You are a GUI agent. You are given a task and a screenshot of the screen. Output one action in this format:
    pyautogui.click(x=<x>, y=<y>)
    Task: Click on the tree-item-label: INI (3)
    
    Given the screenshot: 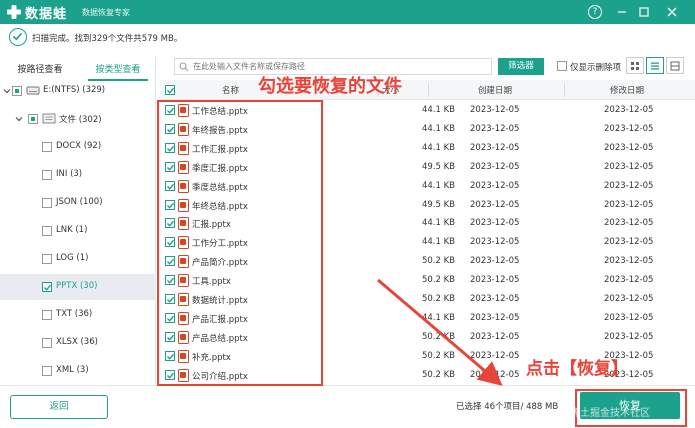 What is the action you would take?
    pyautogui.click(x=69, y=174)
    